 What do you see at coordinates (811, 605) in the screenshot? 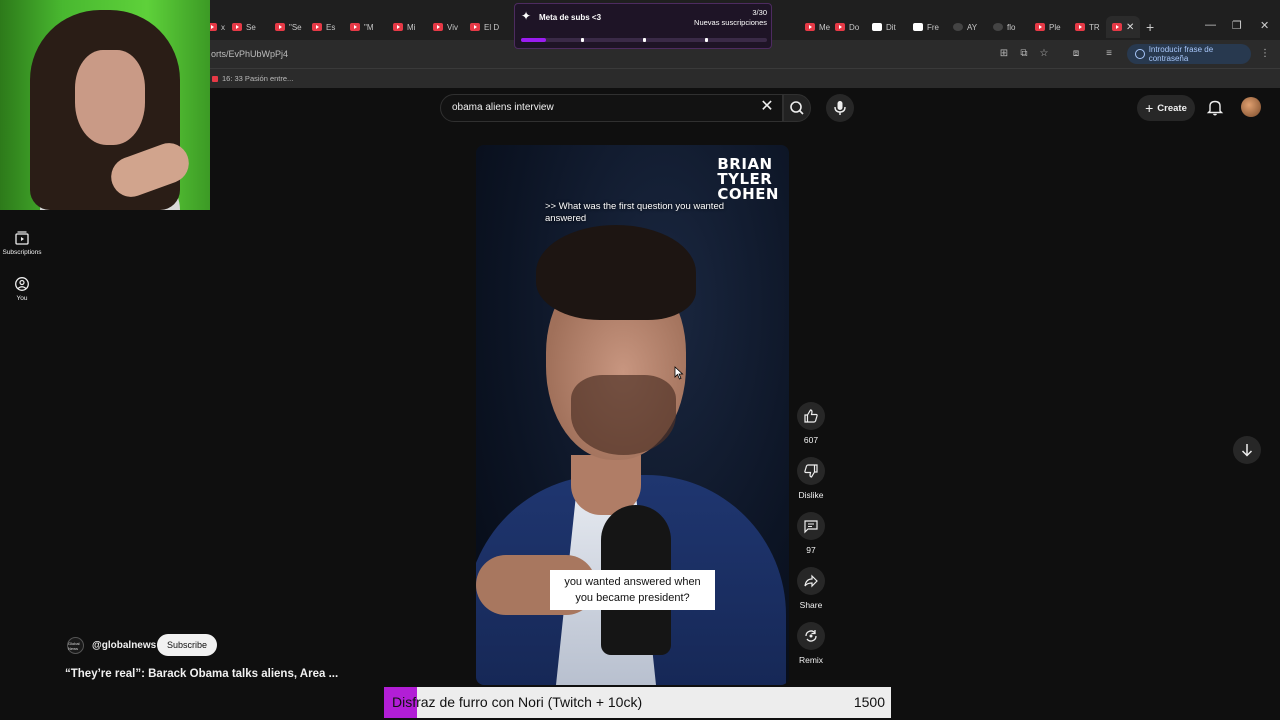
I see `share-label: Share` at bounding box center [811, 605].